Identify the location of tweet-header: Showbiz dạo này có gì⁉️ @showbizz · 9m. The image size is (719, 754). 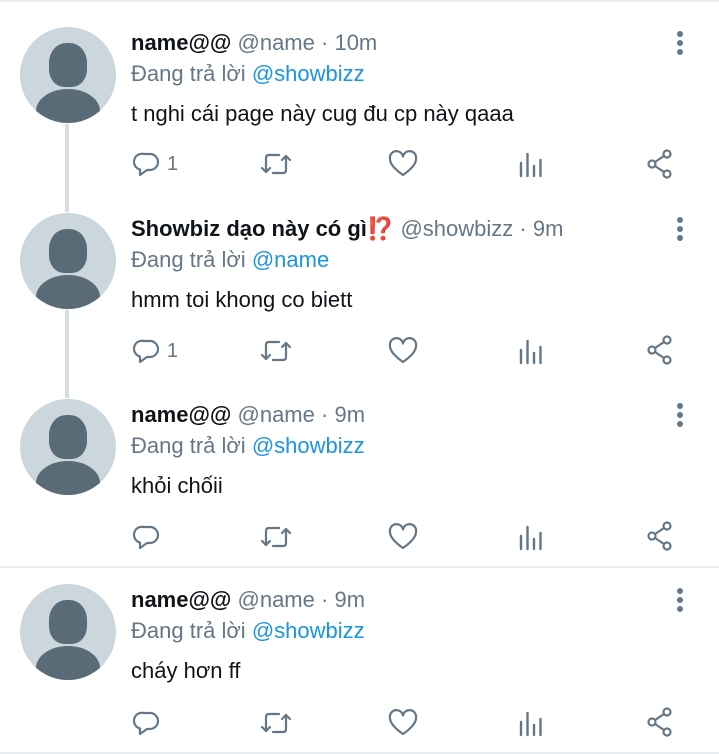
(347, 229).